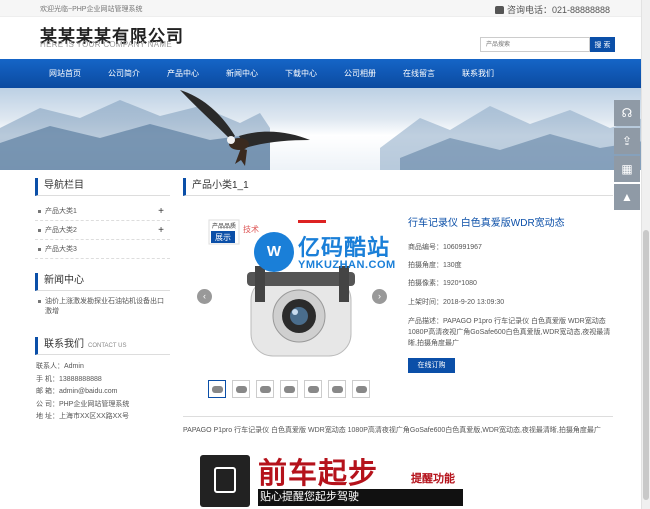 This screenshot has height=509, width=650. Describe the element at coordinates (204, 296) in the screenshot. I see `gallery-prev-button: ‹` at that location.